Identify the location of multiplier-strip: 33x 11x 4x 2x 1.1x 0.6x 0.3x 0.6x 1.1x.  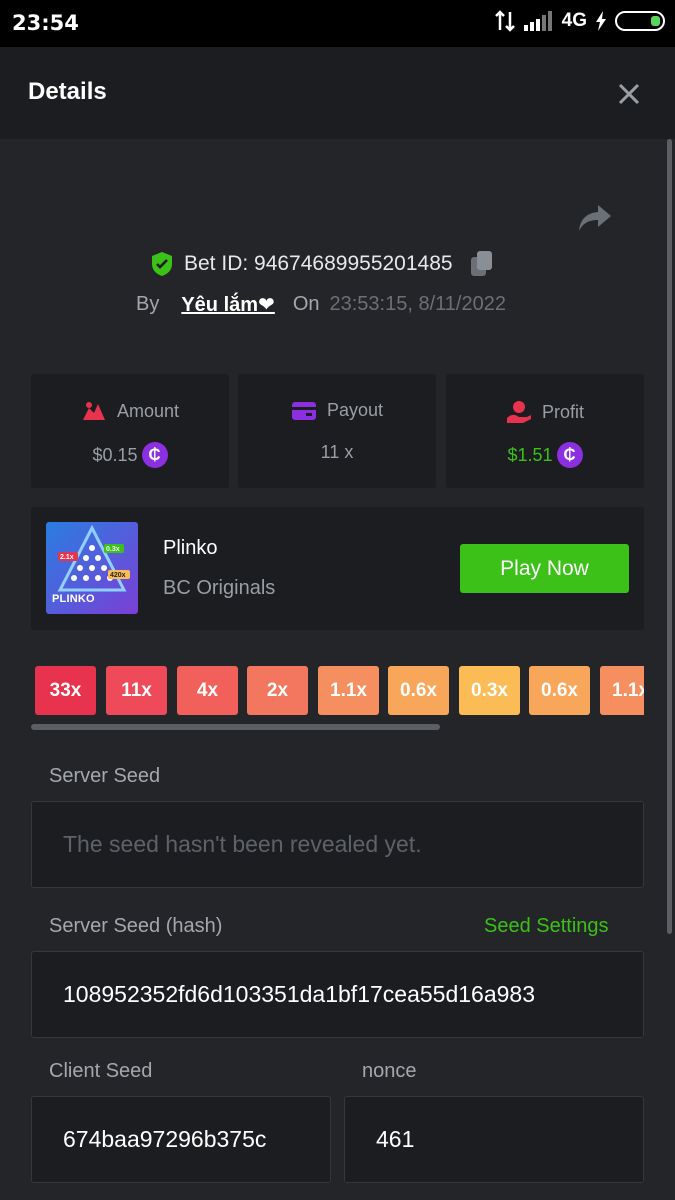
(339, 691).